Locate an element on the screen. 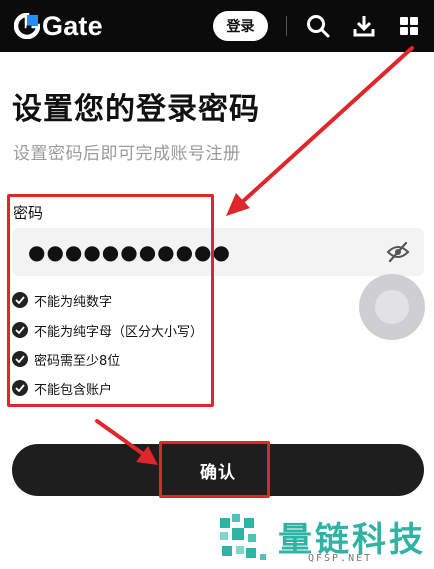 Image resolution: width=434 pixels, height=569 pixels. gate-logo: Gate is located at coordinates (58, 26).